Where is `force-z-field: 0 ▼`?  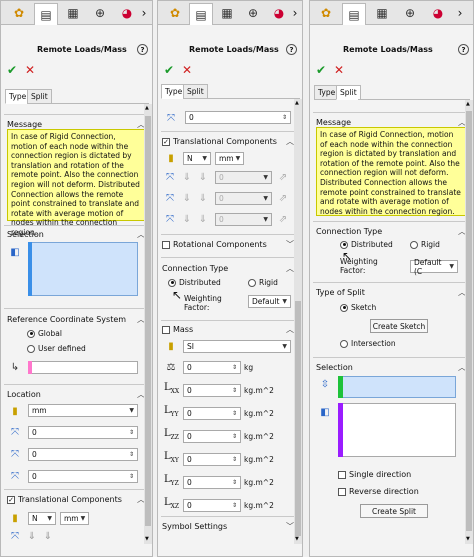 force-z-field: 0 ▼ is located at coordinates (243, 219).